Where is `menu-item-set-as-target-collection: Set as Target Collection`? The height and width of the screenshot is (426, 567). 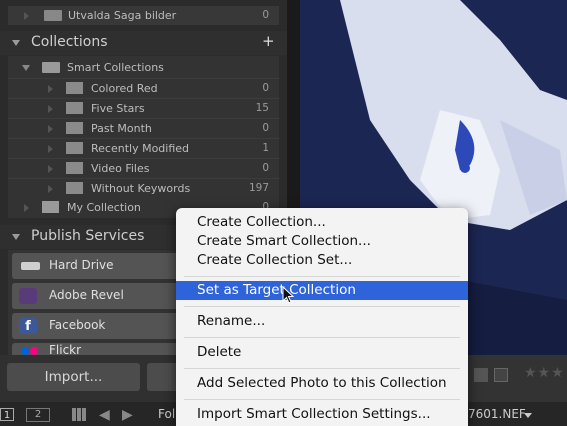 menu-item-set-as-target-collection: Set as Target Collection is located at coordinates (322, 290).